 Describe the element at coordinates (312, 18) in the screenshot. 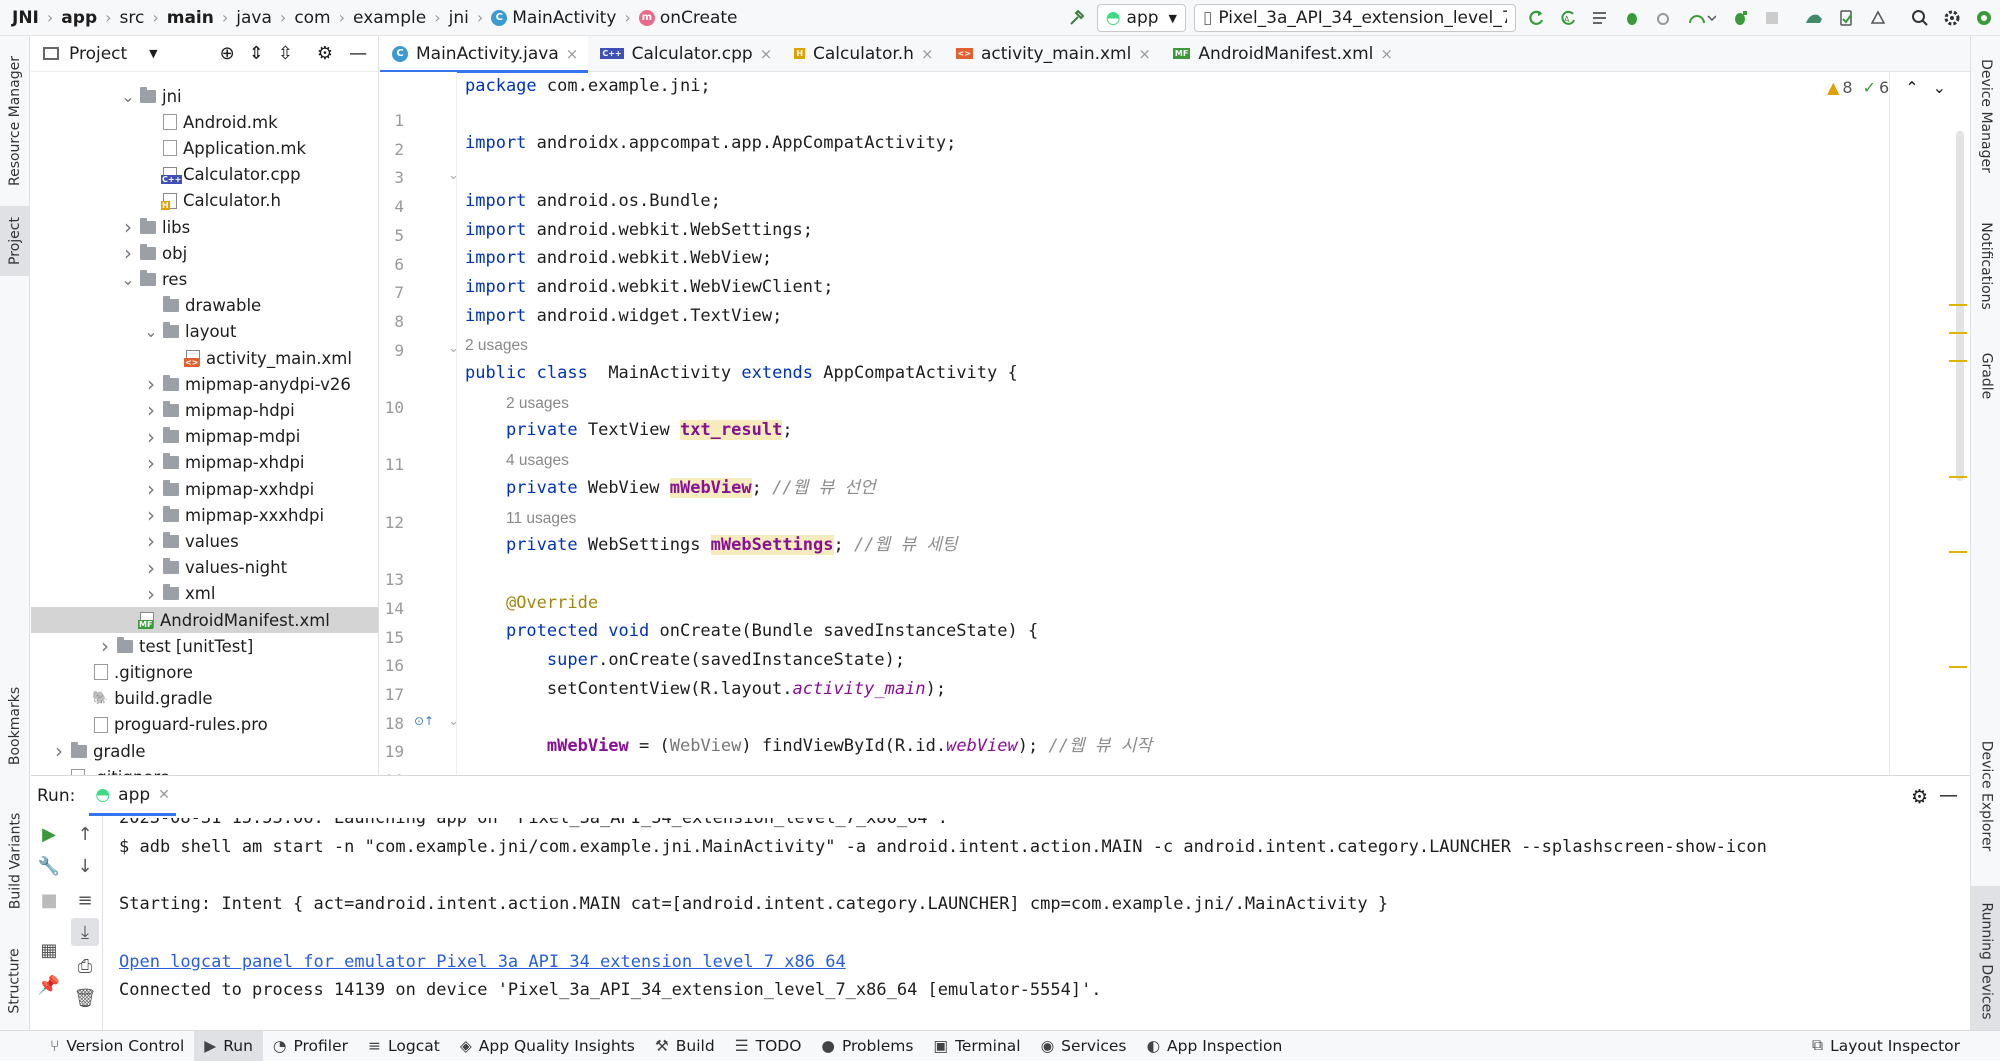

I see `breadcrumb-item: com` at that location.